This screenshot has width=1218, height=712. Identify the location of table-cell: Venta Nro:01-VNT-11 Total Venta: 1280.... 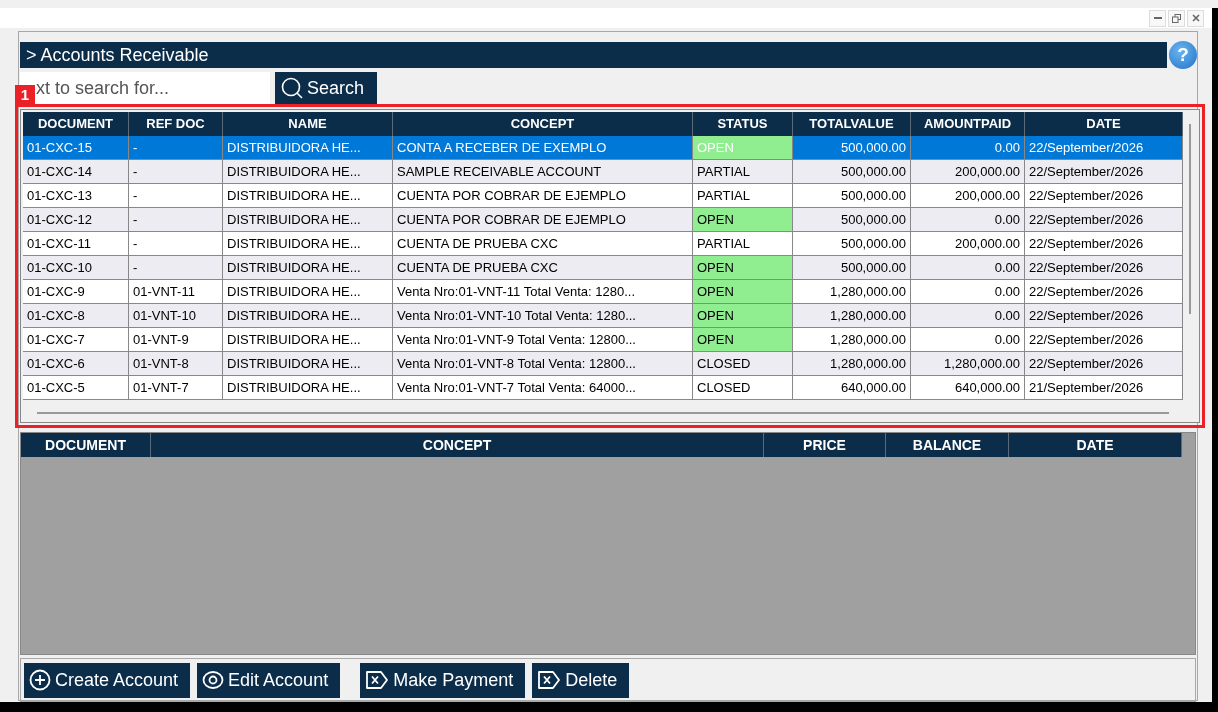
(543, 292).